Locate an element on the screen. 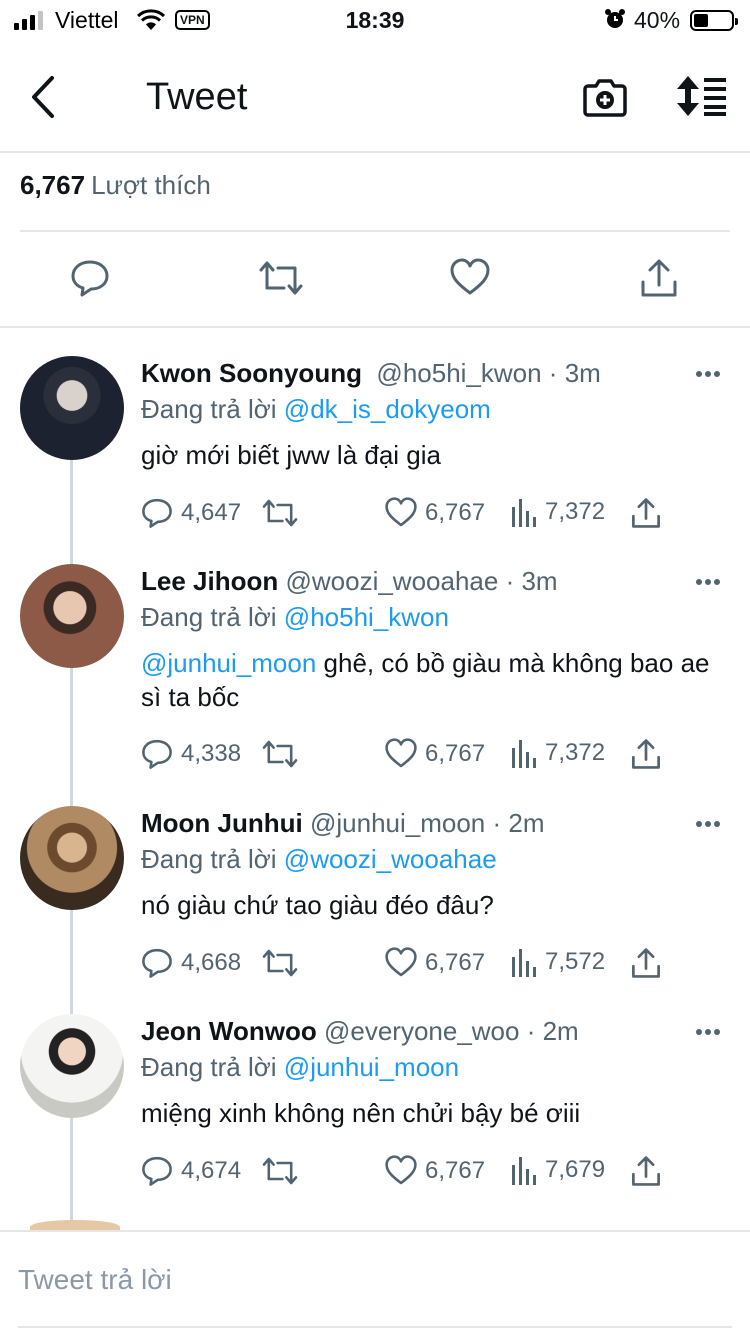 The height and width of the screenshot is (1334, 750). camera-plus-icon is located at coordinates (605, 96).